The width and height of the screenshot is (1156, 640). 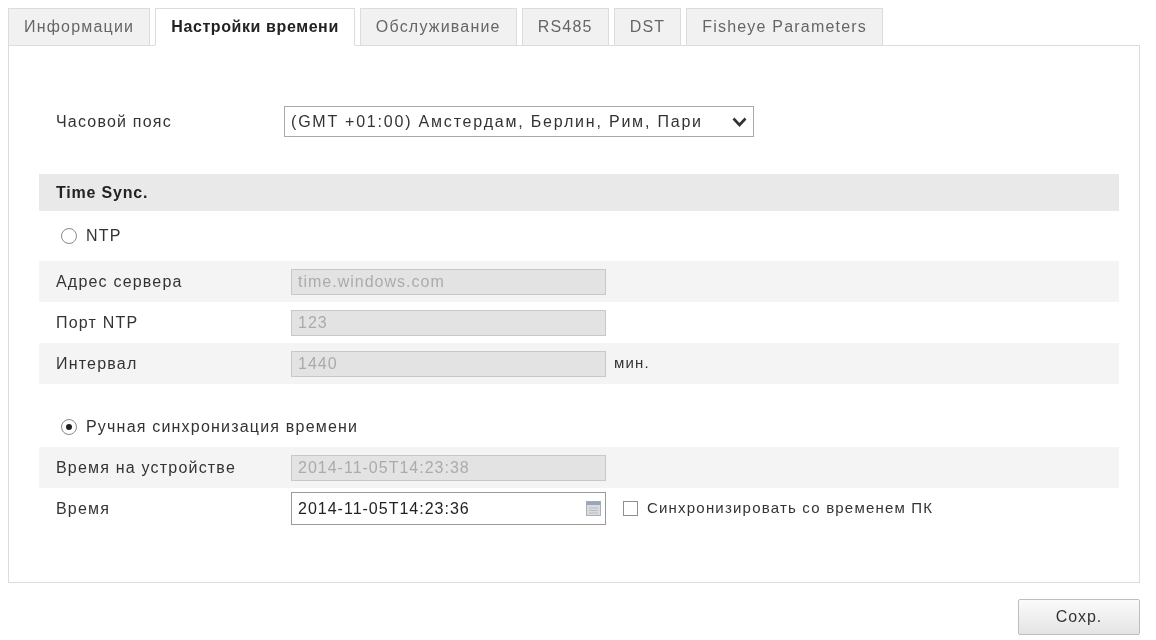 What do you see at coordinates (79, 27) in the screenshot?
I see `tab: Информации` at bounding box center [79, 27].